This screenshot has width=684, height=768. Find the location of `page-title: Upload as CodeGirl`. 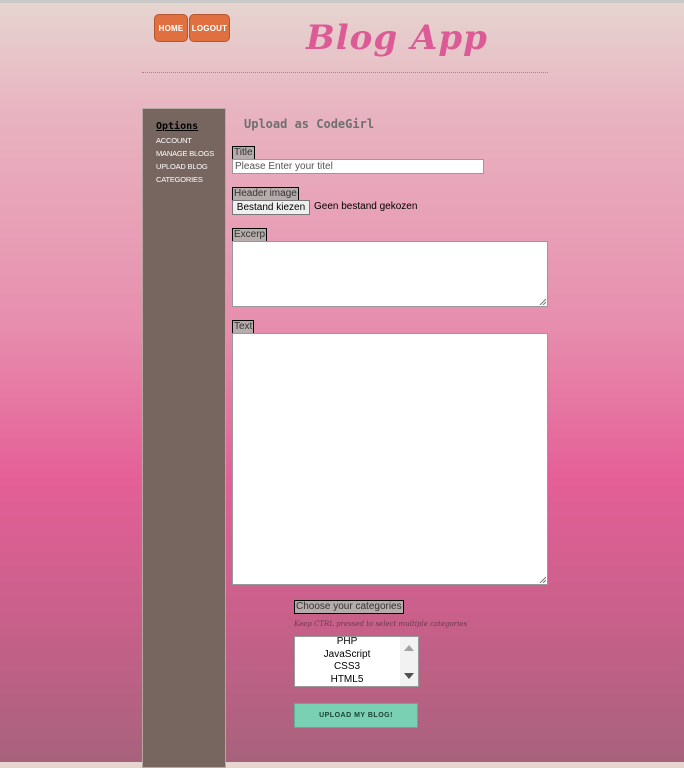

page-title: Upload as CodeGirl is located at coordinates (309, 124).